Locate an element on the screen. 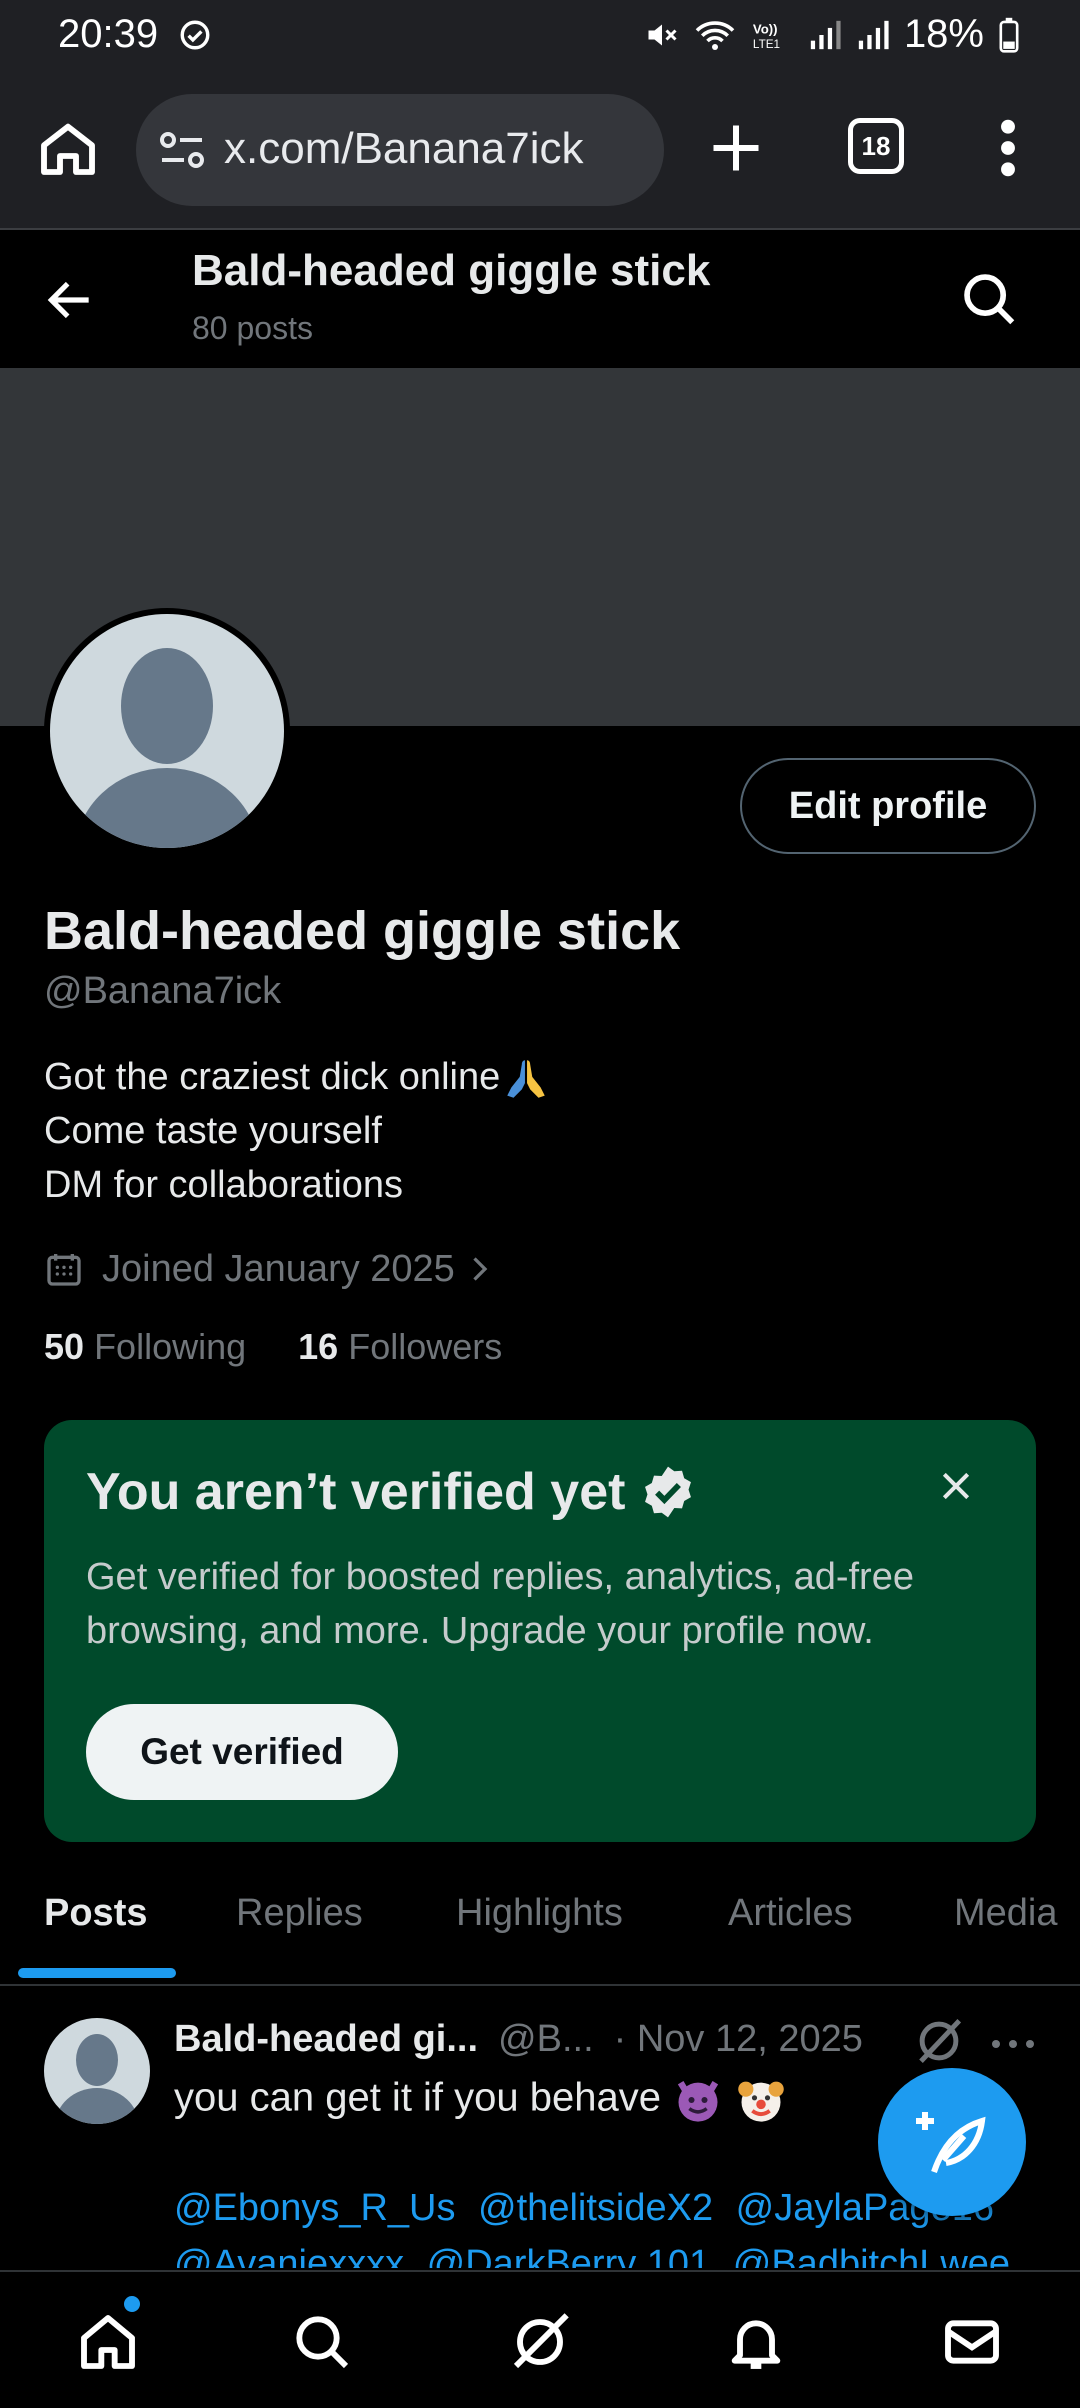 This screenshot has width=1080, height=2408. verification-title-text: You aren’t verified yet is located at coordinates (356, 1492).